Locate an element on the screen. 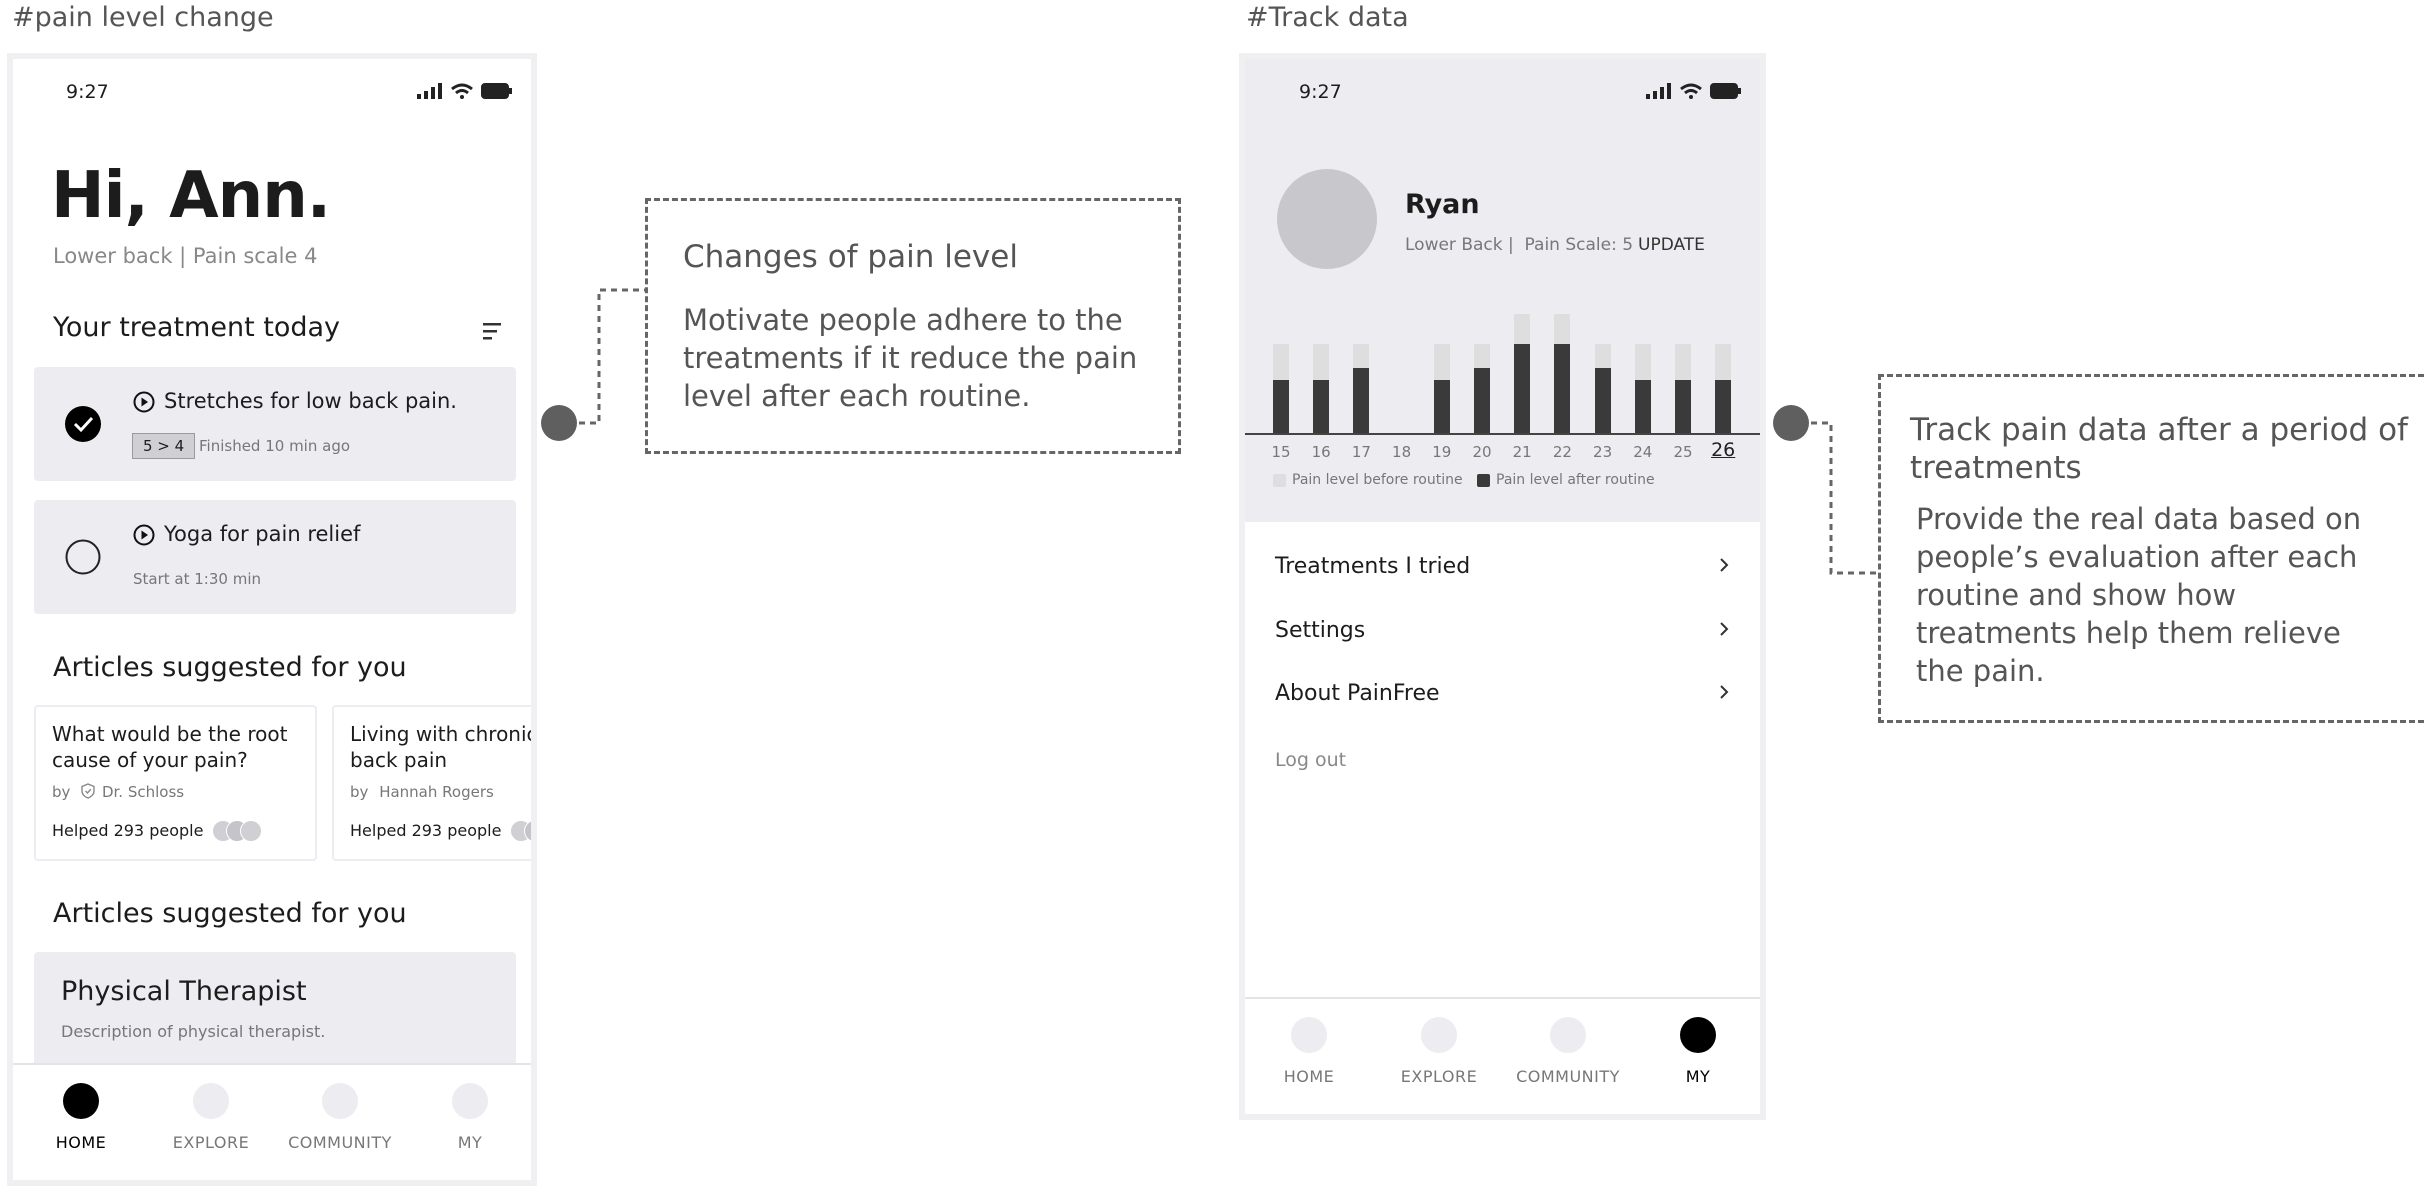 This screenshot has height=1190, width=2424. therapist-desc: Description of physical therapist. is located at coordinates (193, 1031).